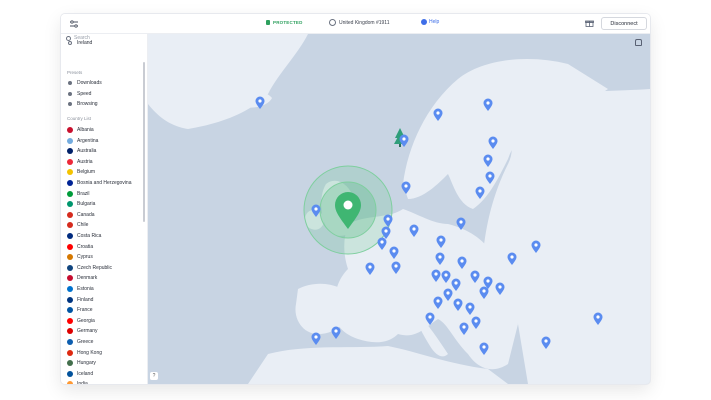  What do you see at coordinates (85, 342) in the screenshot?
I see `country-label: Greece` at bounding box center [85, 342].